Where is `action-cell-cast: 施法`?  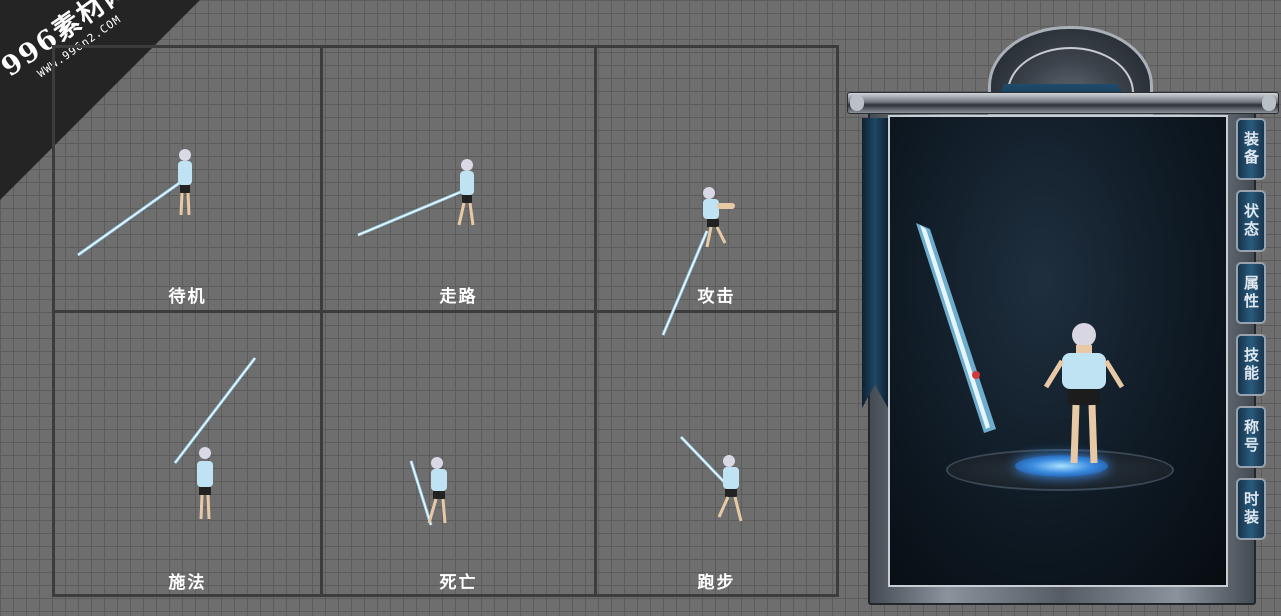 action-cell-cast: 施法 is located at coordinates (187, 453).